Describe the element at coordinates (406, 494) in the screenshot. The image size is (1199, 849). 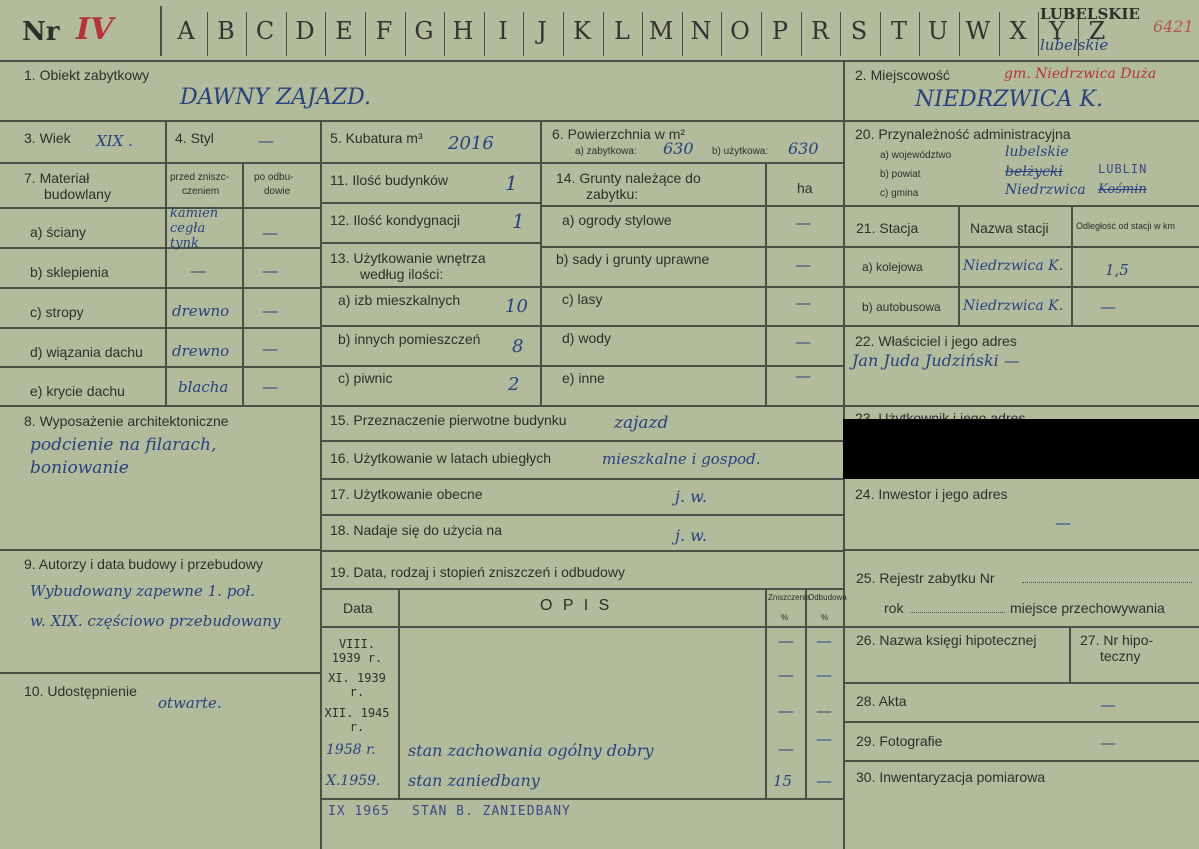
I see `field-17-label: 17. Użytkowanie obecne` at that location.